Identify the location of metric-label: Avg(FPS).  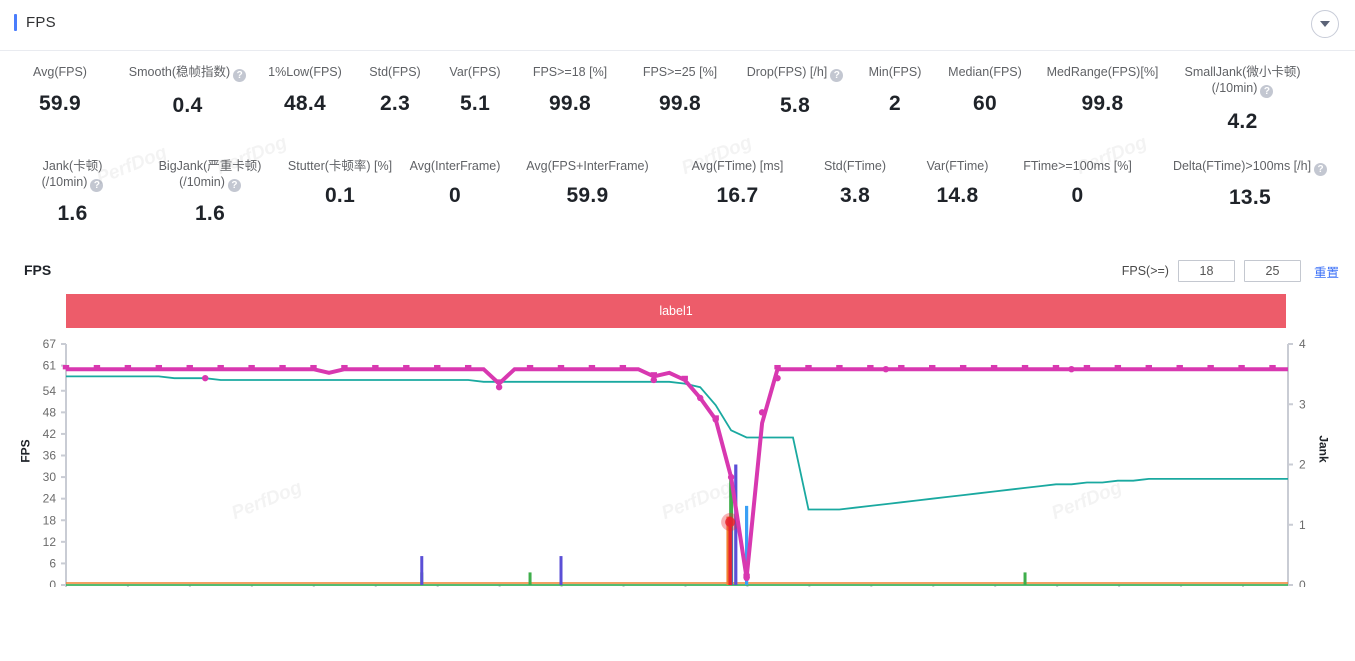
(60, 72).